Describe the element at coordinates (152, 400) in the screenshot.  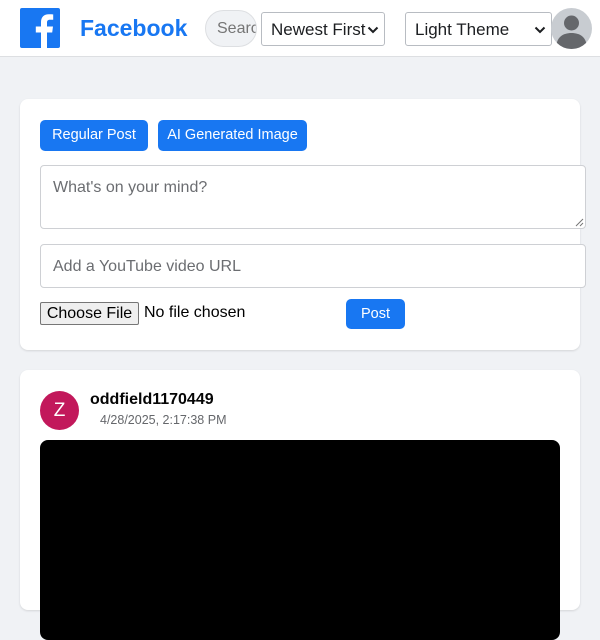
I see `post-username: oddfield1170449` at that location.